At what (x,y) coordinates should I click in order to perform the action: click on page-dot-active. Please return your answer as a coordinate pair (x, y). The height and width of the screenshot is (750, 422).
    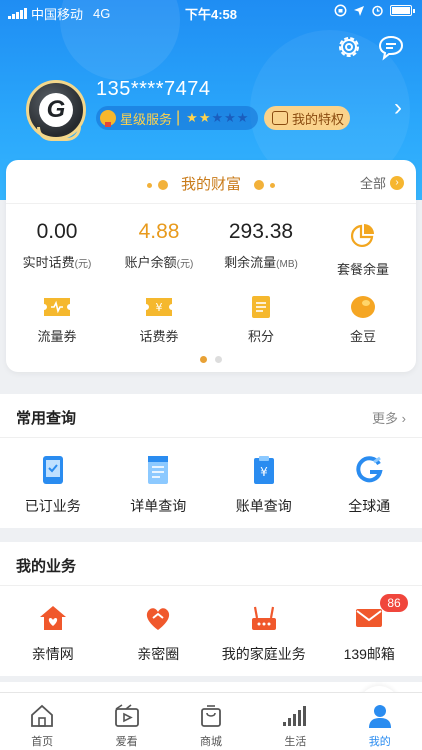
    Looking at the image, I should click on (203, 359).